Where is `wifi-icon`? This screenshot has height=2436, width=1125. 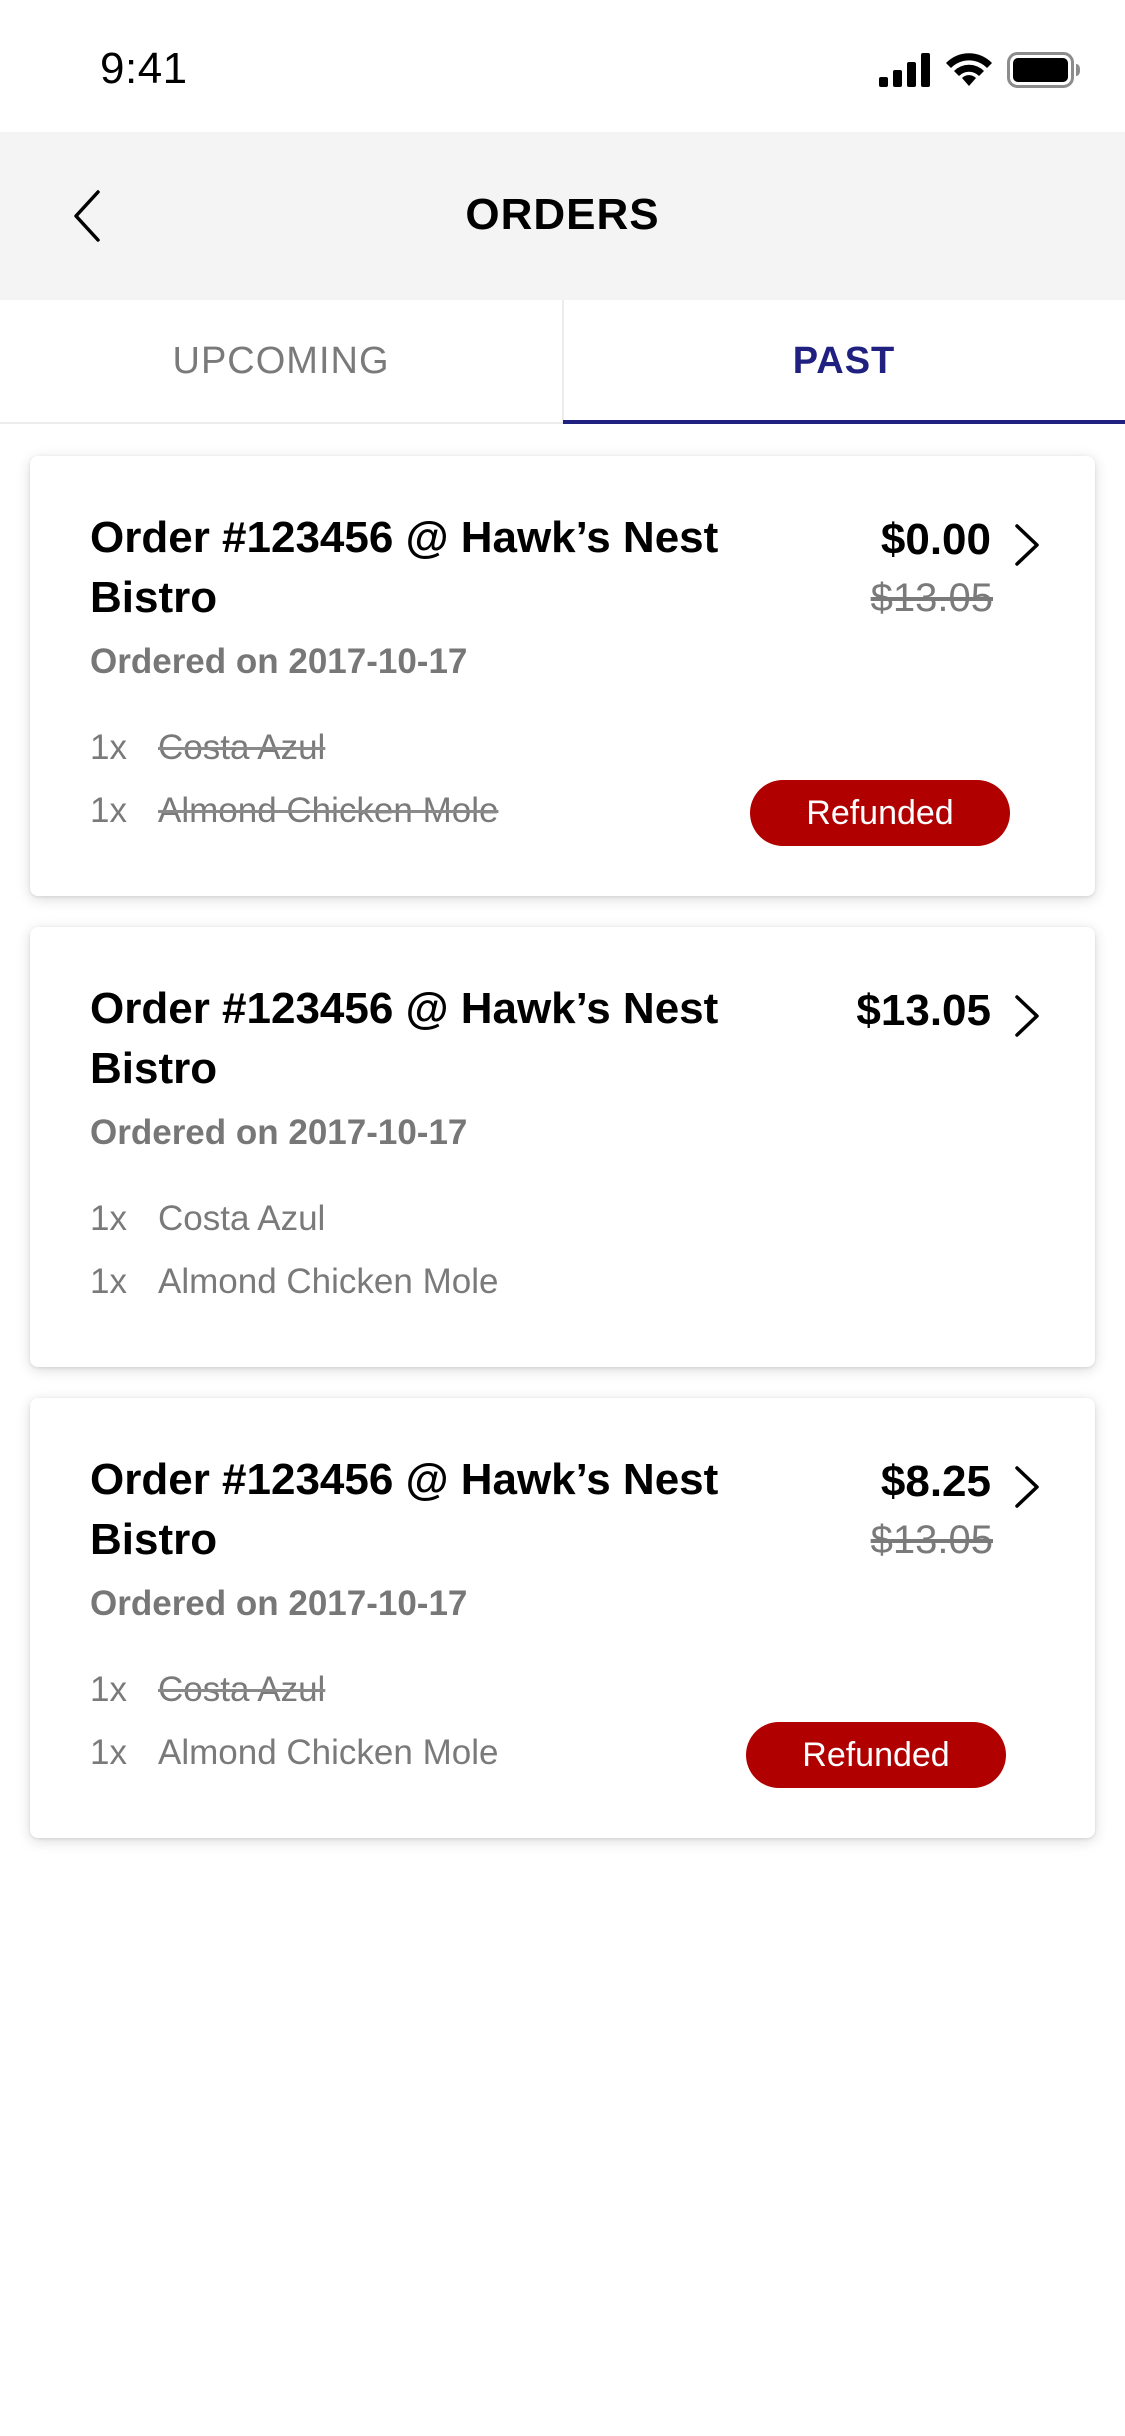 wifi-icon is located at coordinates (969, 69).